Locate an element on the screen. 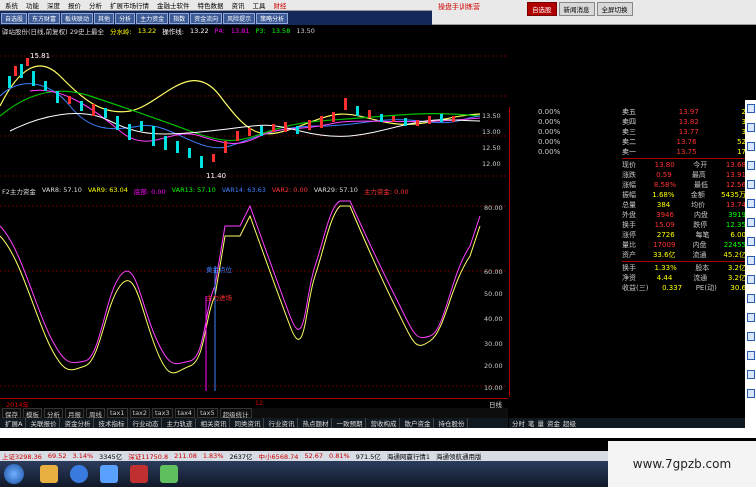 This screenshot has width=756, height=487. right-tab: 分时 is located at coordinates (518, 423).